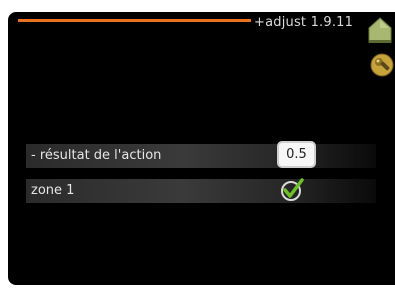 The image size is (395, 298). Describe the element at coordinates (304, 22) in the screenshot. I see `menu-title: +adjust 1.9.11` at that location.